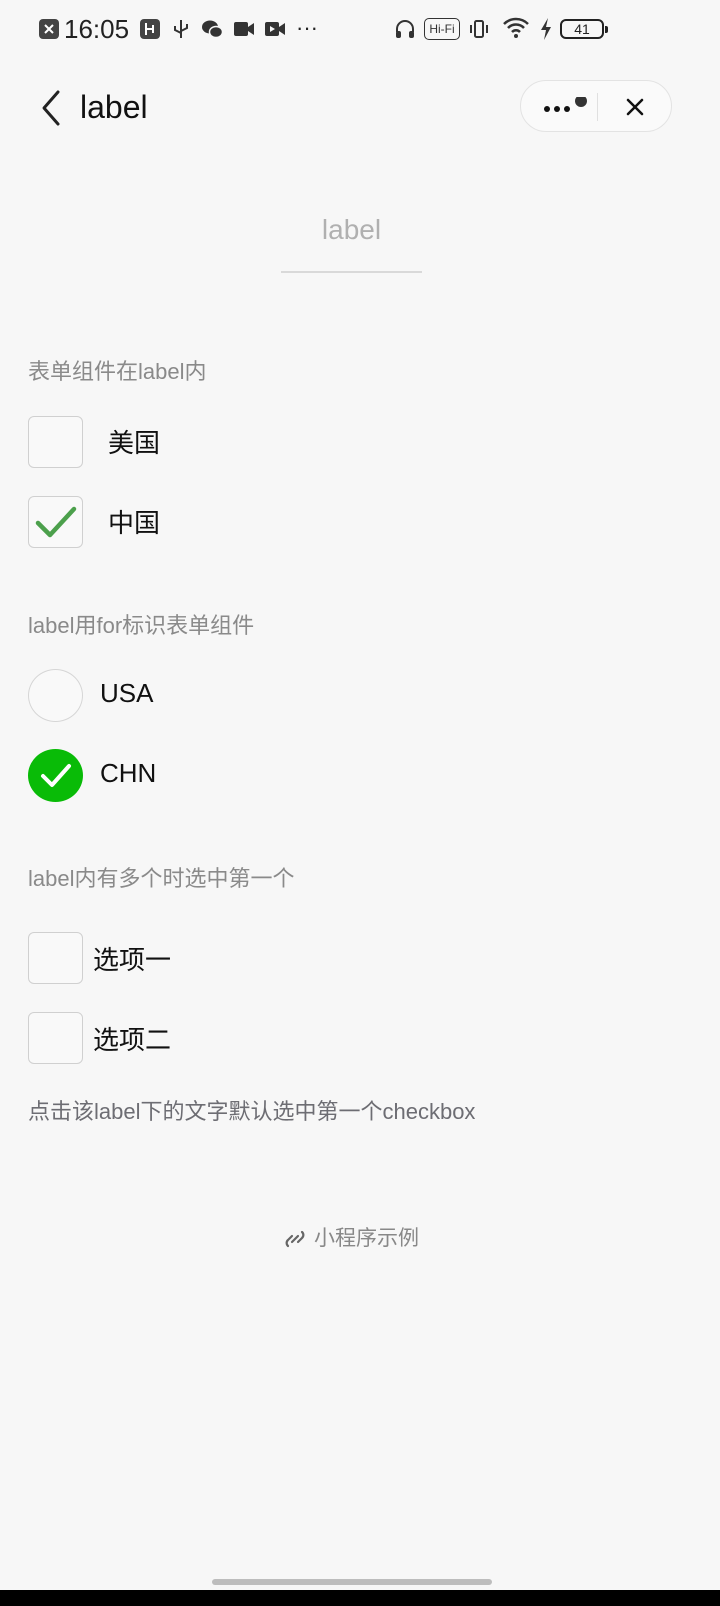 Image resolution: width=720 pixels, height=1606 pixels. What do you see at coordinates (295, 1239) in the screenshot?
I see `link-icon` at bounding box center [295, 1239].